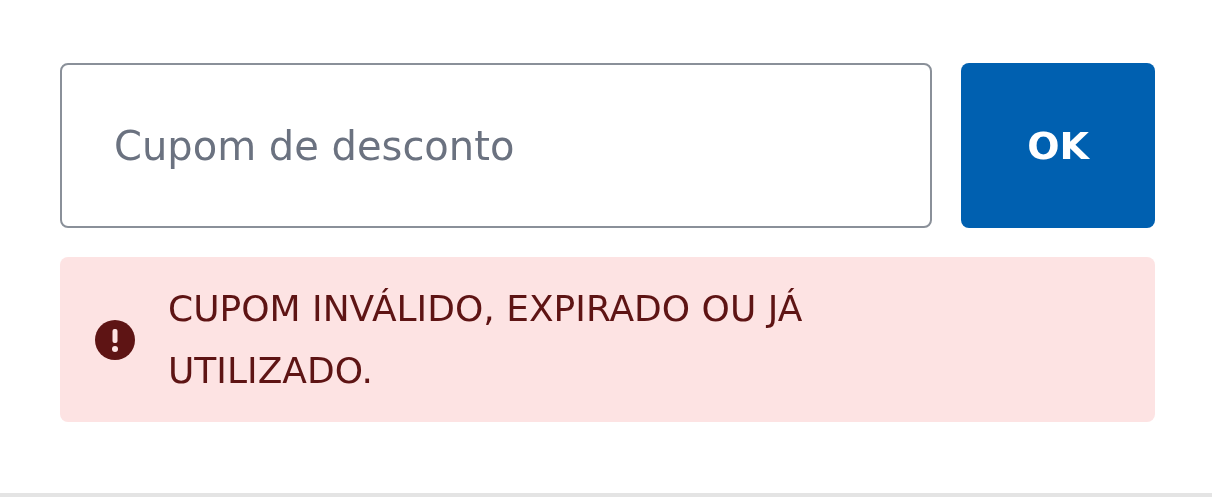 Image resolution: width=1212 pixels, height=500 pixels. I want to click on error-message: CUPOM INVÁLIDO, EXPIRADO OU JÁ UTILIZADO., so click(486, 339).